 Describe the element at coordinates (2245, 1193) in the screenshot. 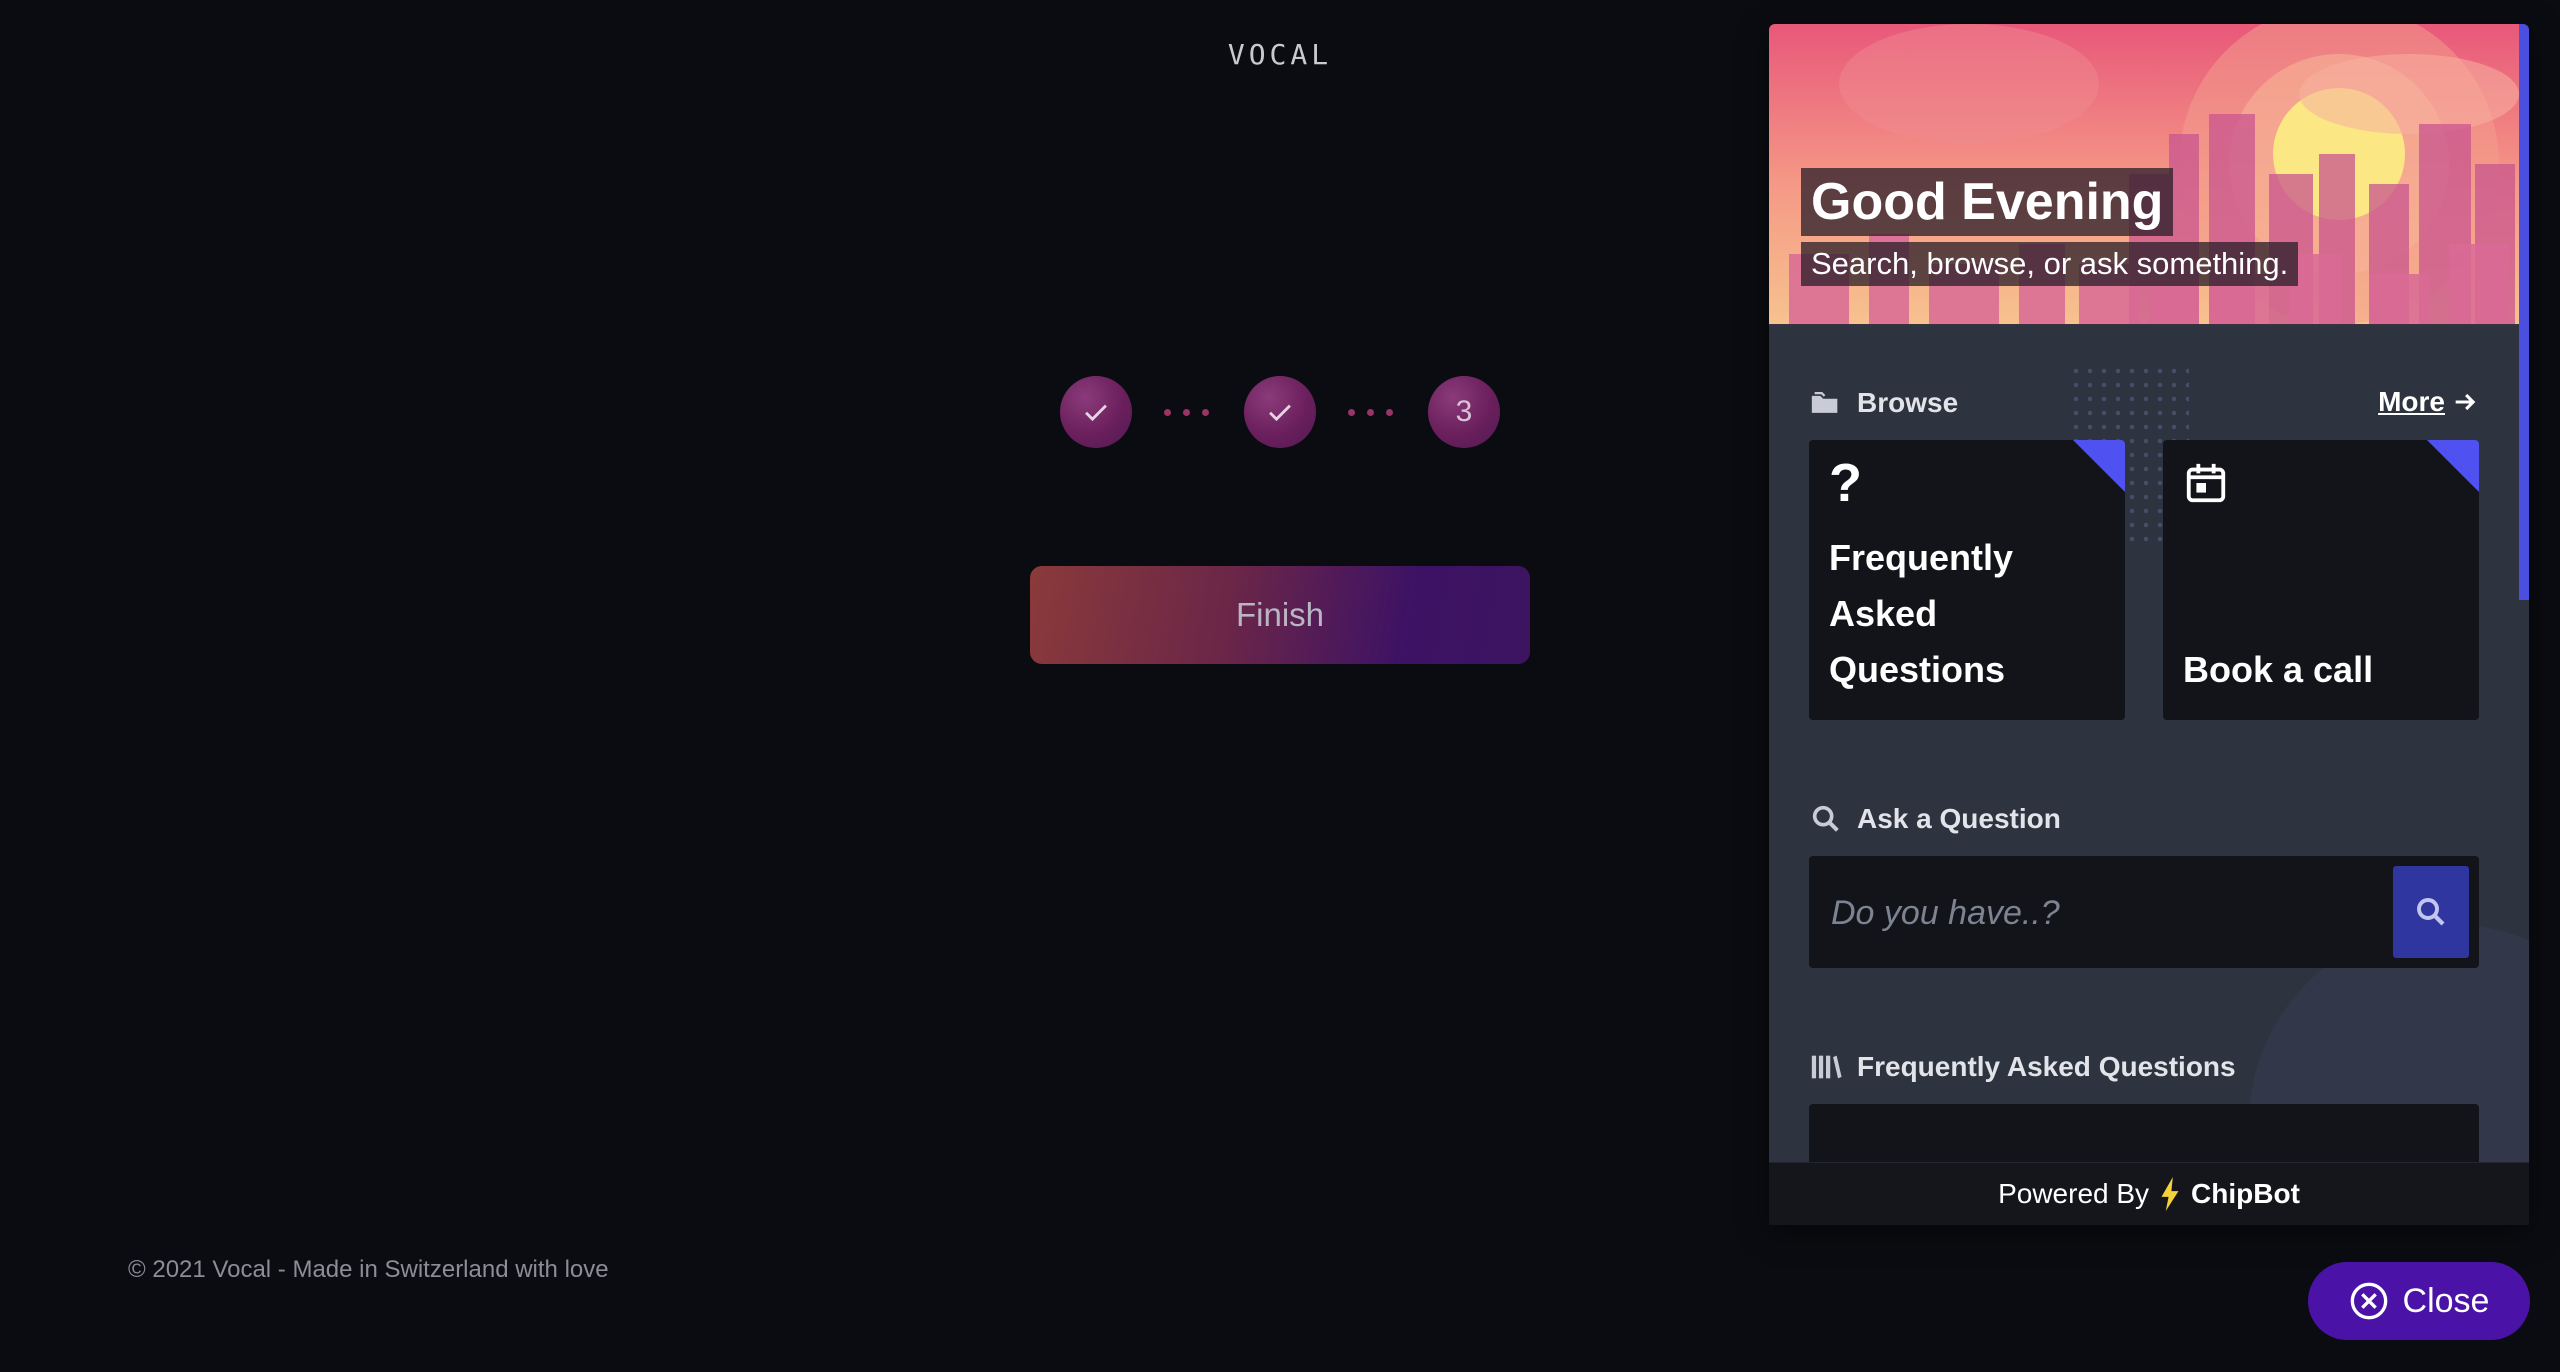

I see `chipbot-brand: ChipBot` at that location.